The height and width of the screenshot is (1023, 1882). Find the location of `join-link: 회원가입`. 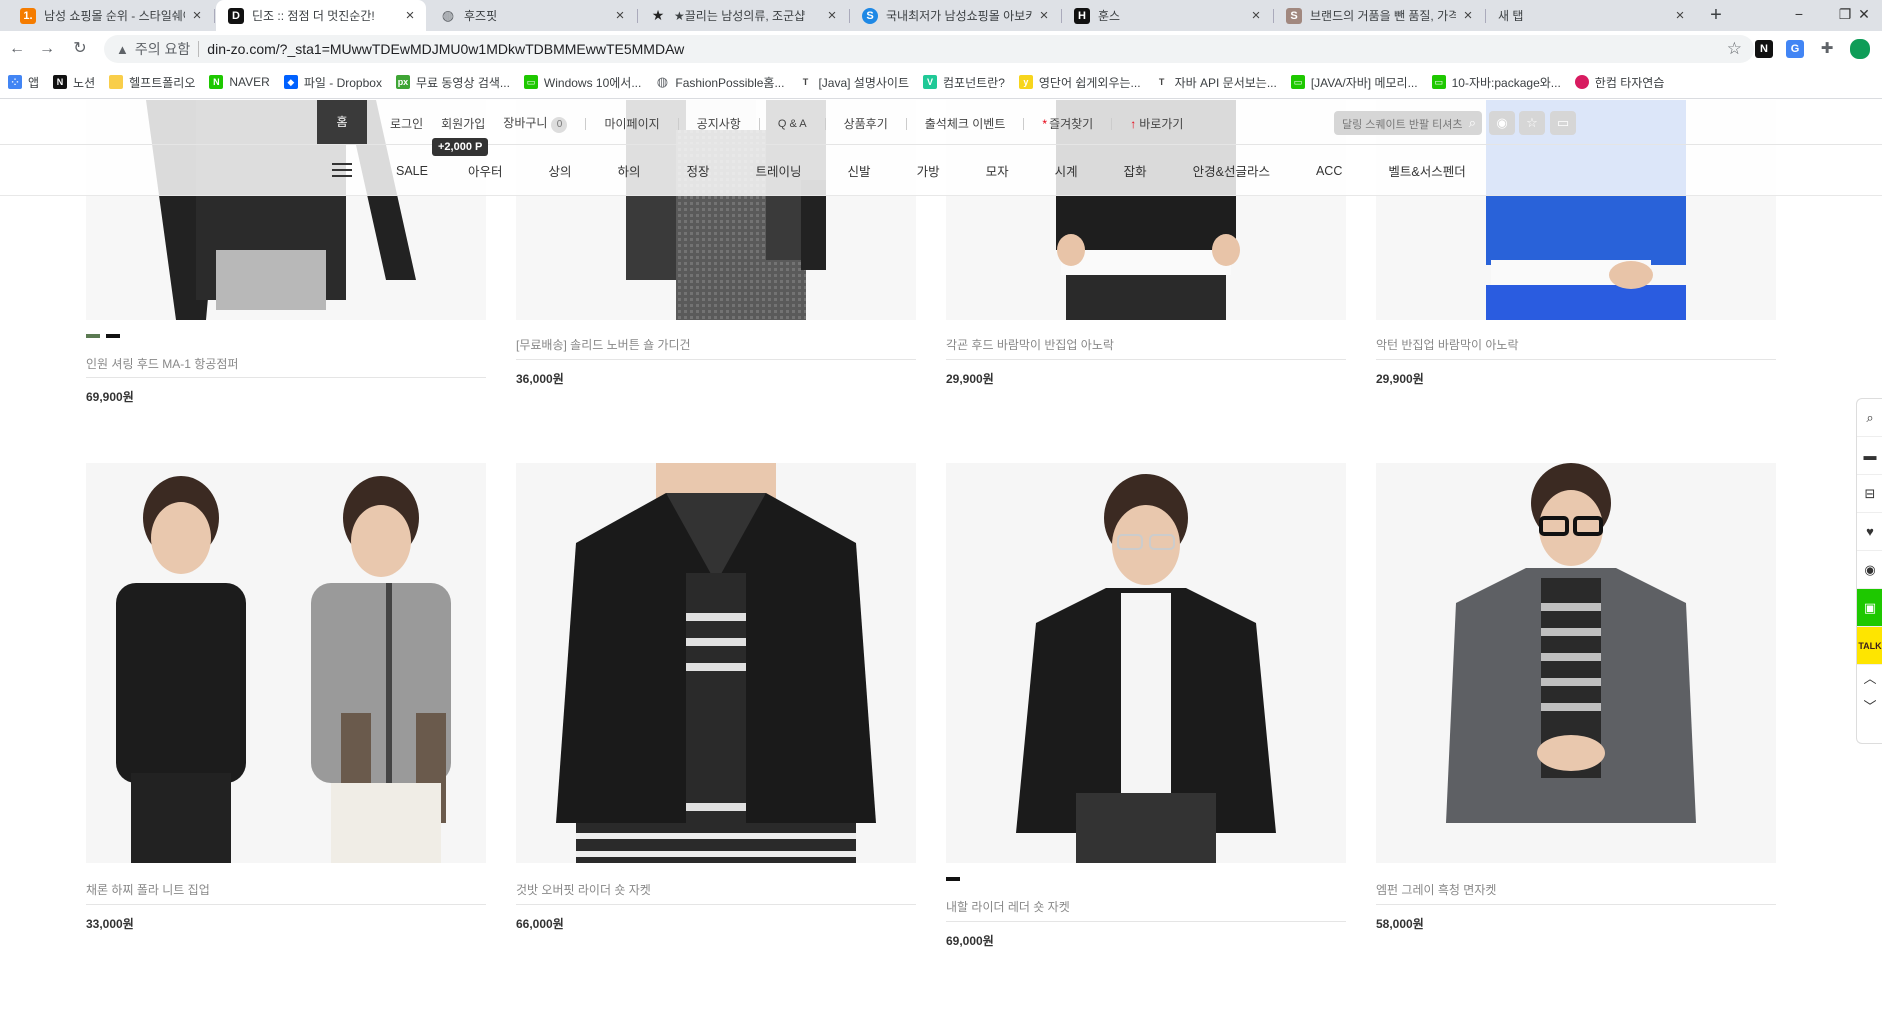

join-link: 회원가입 is located at coordinates (463, 123).